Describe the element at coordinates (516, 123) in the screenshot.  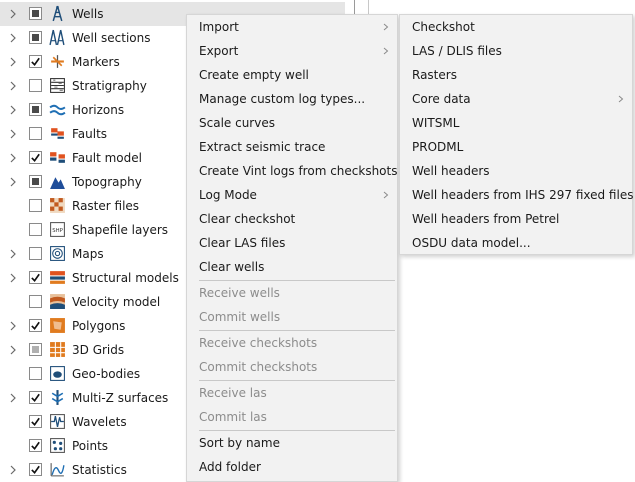
I see `menu-item-witsml: WITSML` at that location.